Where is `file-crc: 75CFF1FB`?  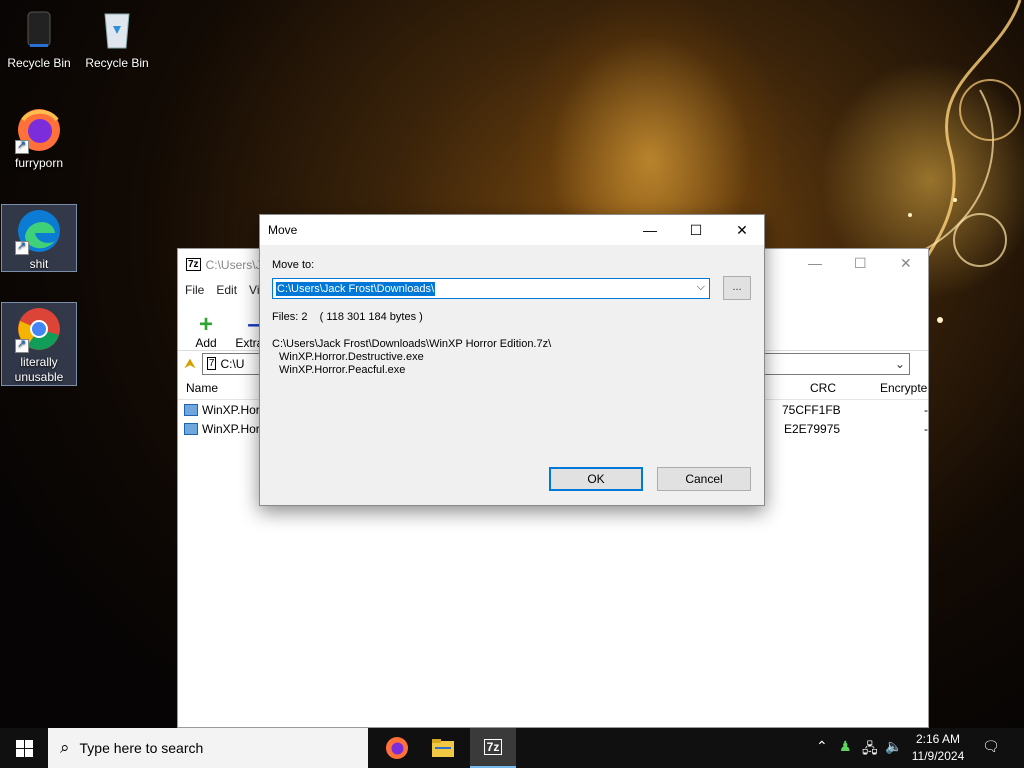 file-crc: 75CFF1FB is located at coordinates (811, 409).